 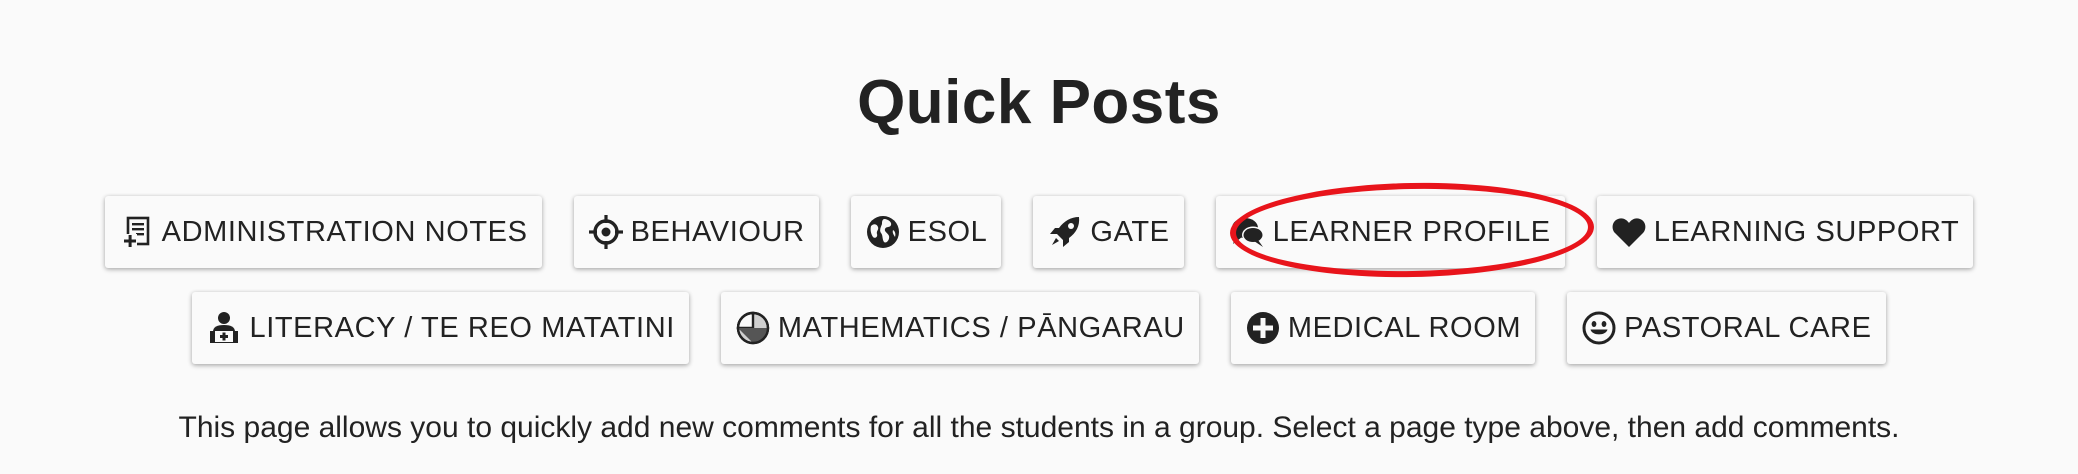 What do you see at coordinates (1065, 232) in the screenshot?
I see `rocket-icon` at bounding box center [1065, 232].